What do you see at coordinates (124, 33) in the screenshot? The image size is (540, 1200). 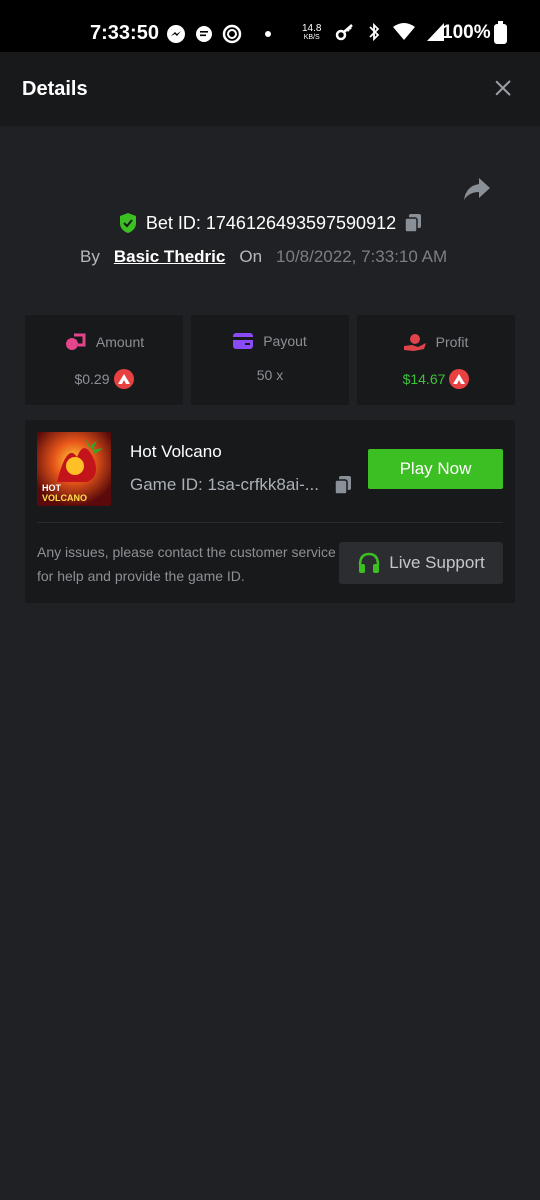 I see `status-time: 7:33:50` at bounding box center [124, 33].